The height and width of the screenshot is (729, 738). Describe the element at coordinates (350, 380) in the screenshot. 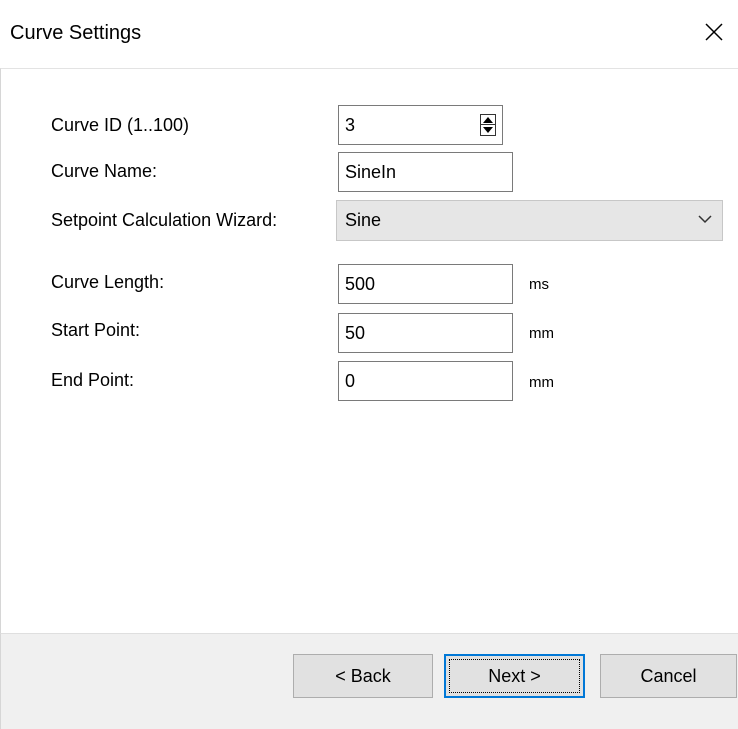

I see `end-point-value: 0` at that location.